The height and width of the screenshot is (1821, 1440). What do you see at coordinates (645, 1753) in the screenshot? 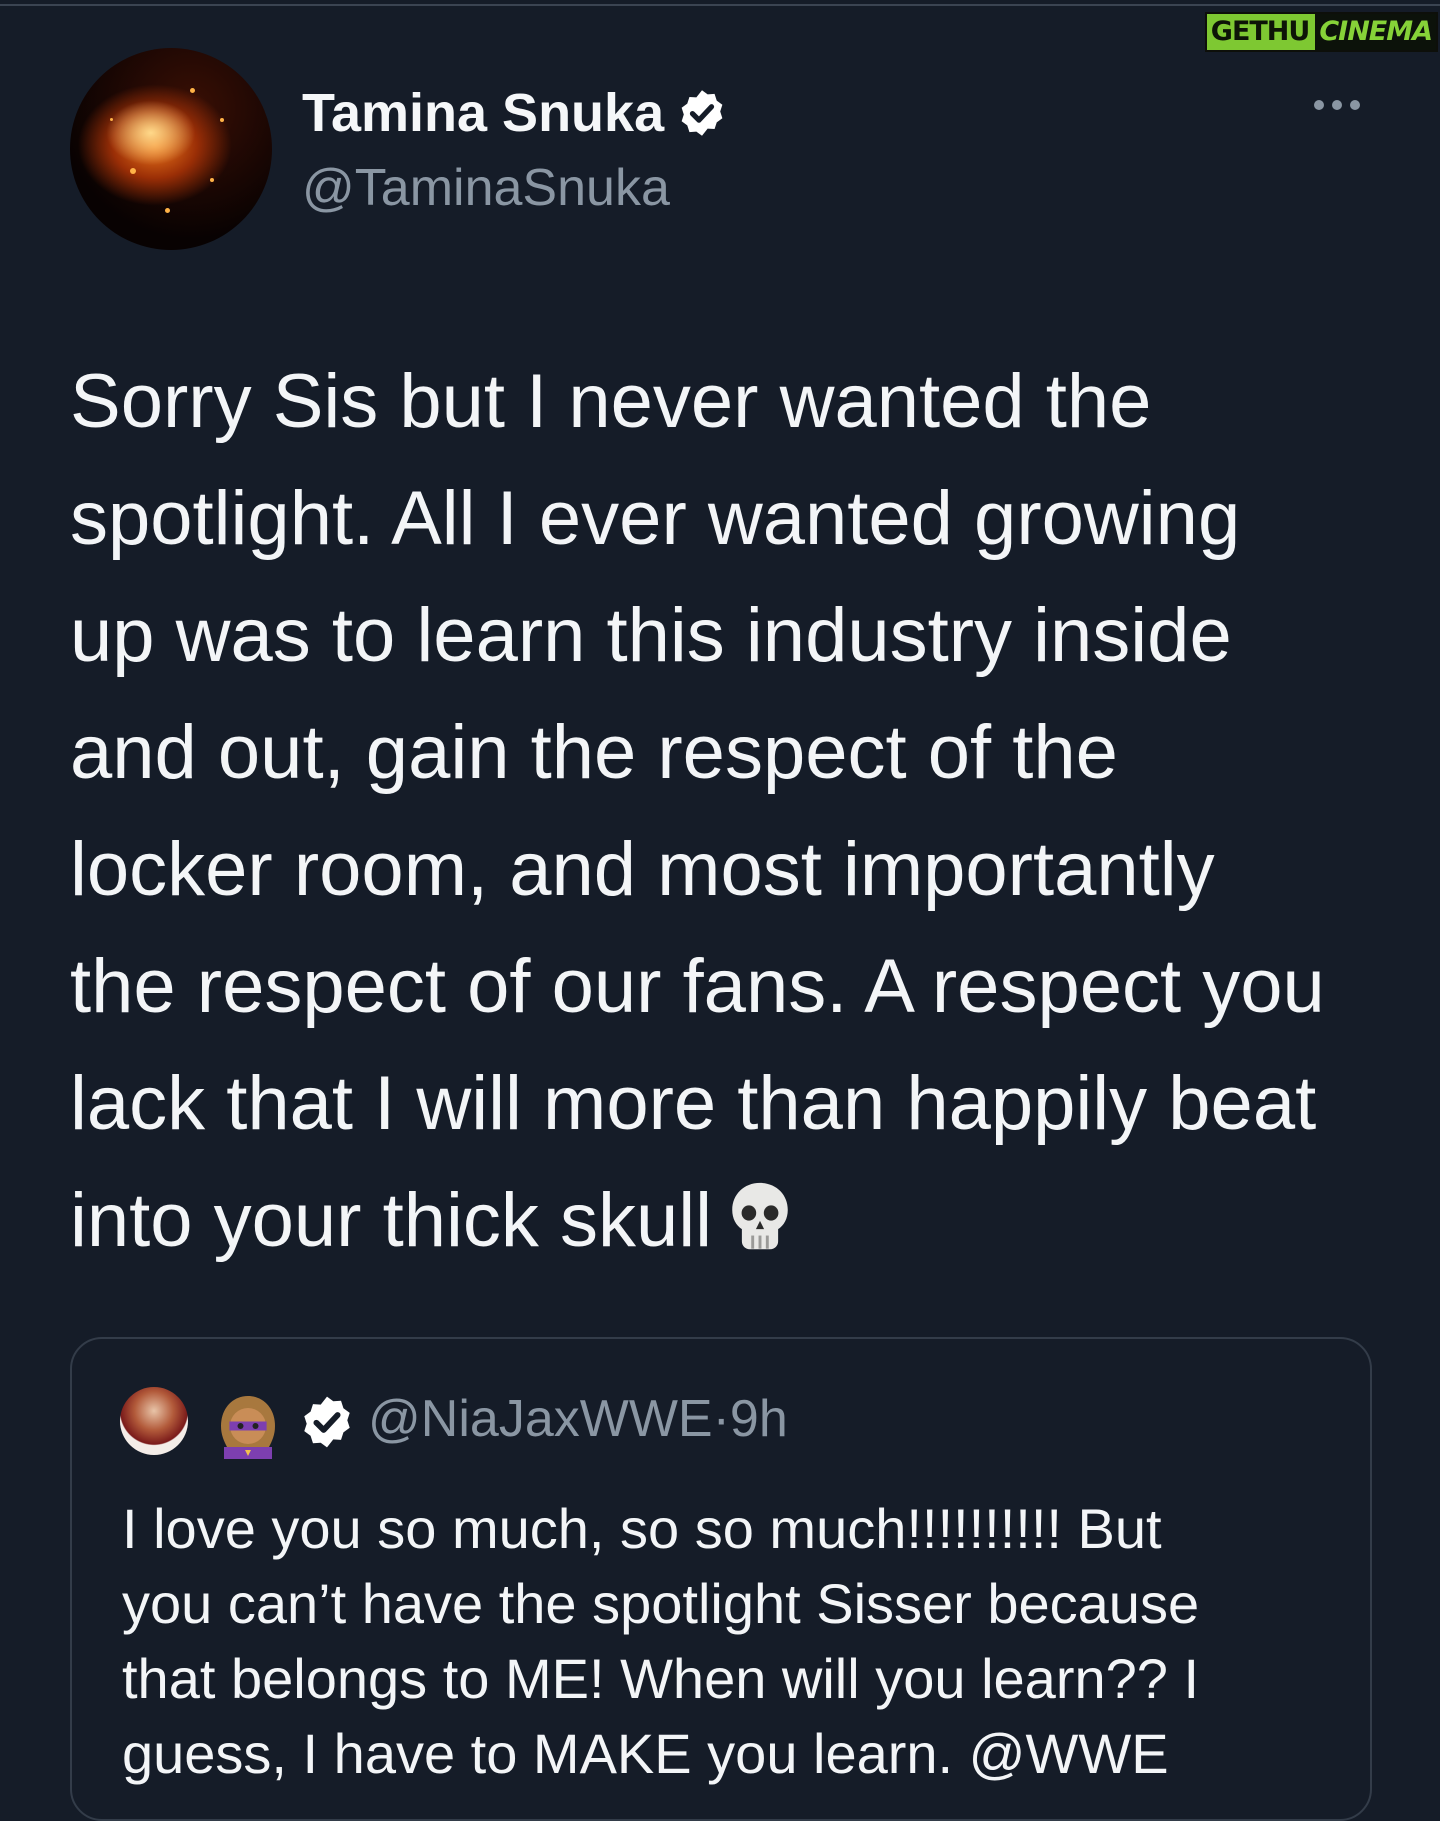
I see `quoted-line: guess, I have to MAKE you learn. @WWE` at bounding box center [645, 1753].